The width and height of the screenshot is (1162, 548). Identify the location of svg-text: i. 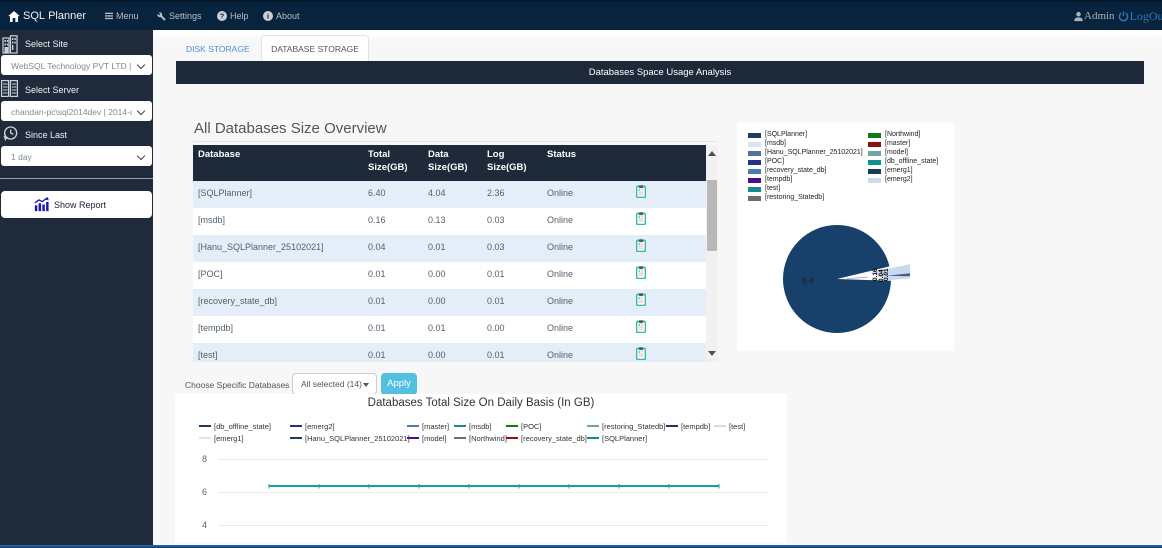
(268, 16).